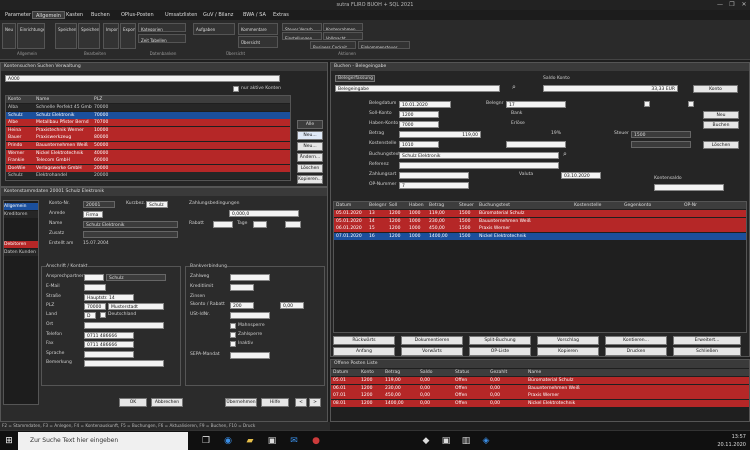  What do you see at coordinates (21, 252) in the screenshot?
I see `tree-item-daten-kunden: Daten Kunden` at bounding box center [21, 252].